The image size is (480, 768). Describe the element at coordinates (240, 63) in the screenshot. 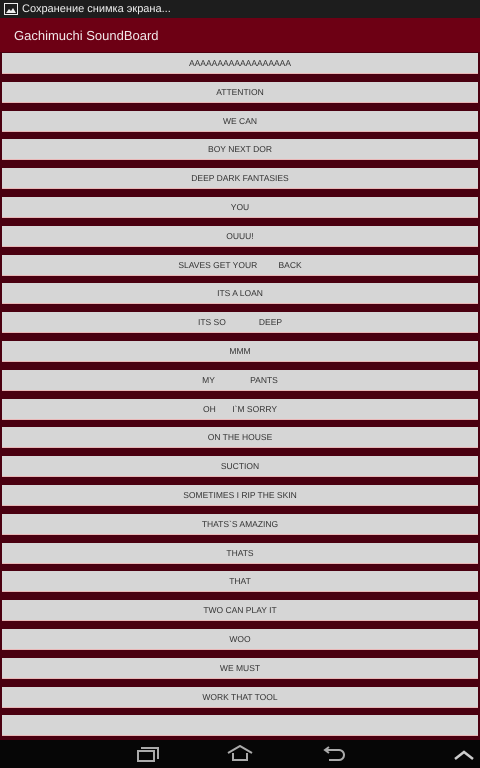

I see `sound-button: AAAAAAAAAAAAAAAAAA` at that location.